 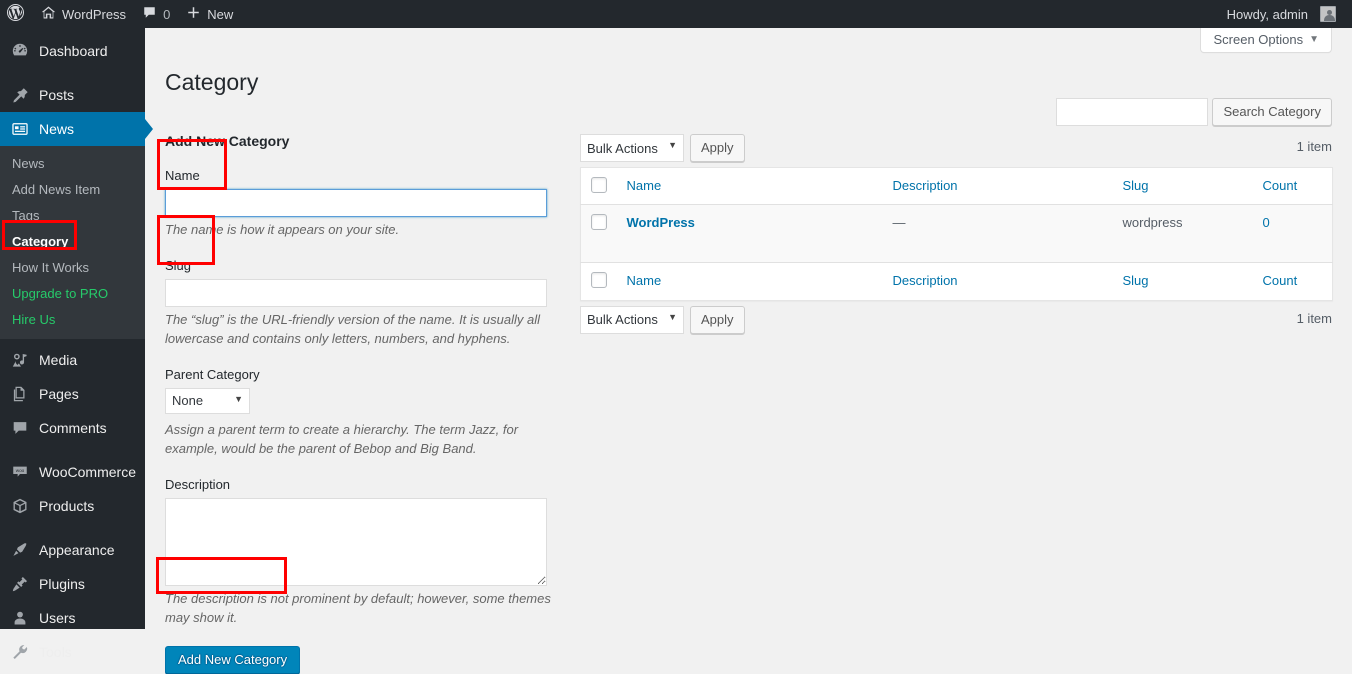 I want to click on slug-input, so click(x=356, y=292).